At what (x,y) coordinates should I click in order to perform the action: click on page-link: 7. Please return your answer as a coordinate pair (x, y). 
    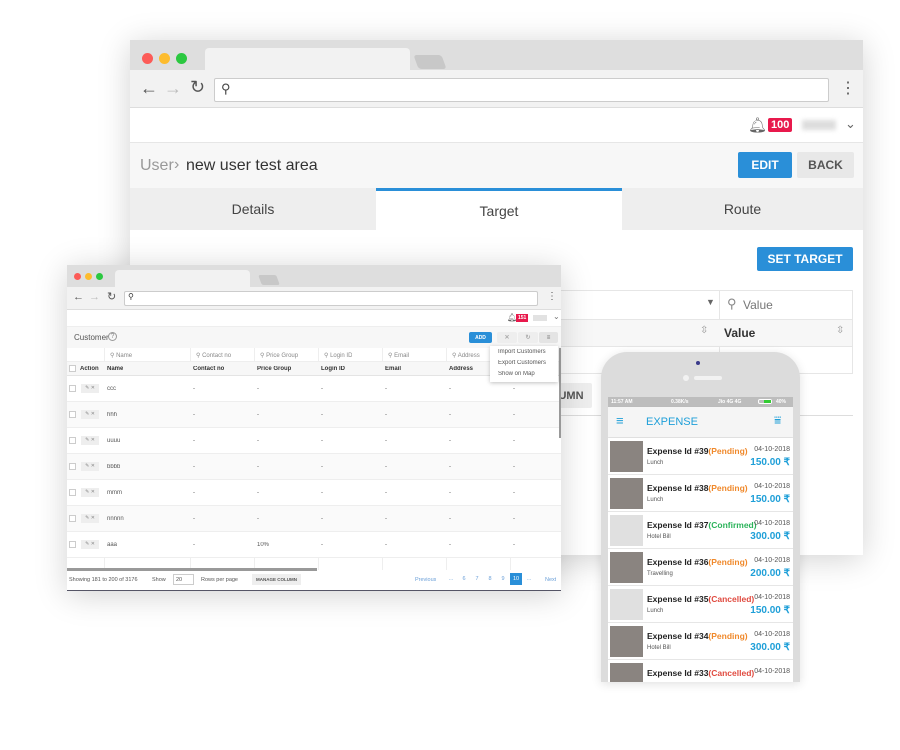
    Looking at the image, I should click on (477, 579).